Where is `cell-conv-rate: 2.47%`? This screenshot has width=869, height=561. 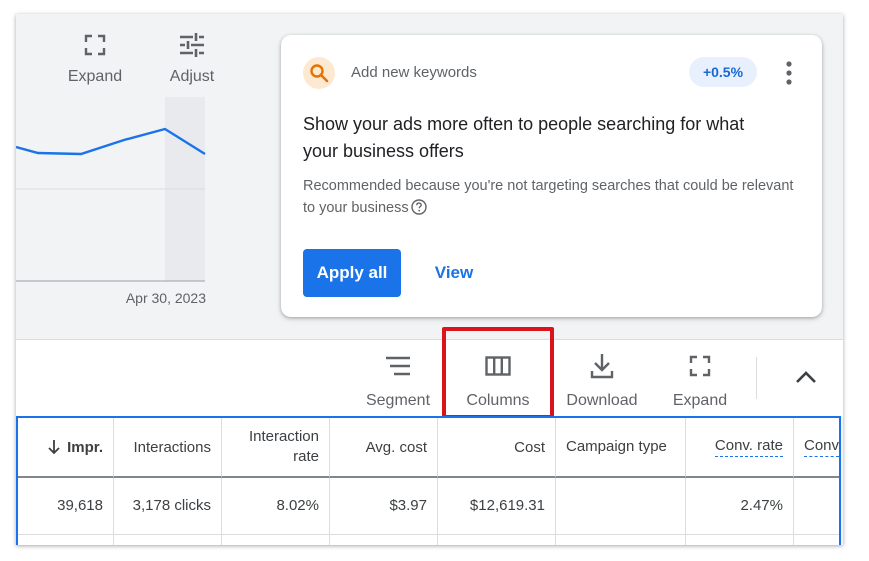
cell-conv-rate: 2.47% is located at coordinates (740, 506).